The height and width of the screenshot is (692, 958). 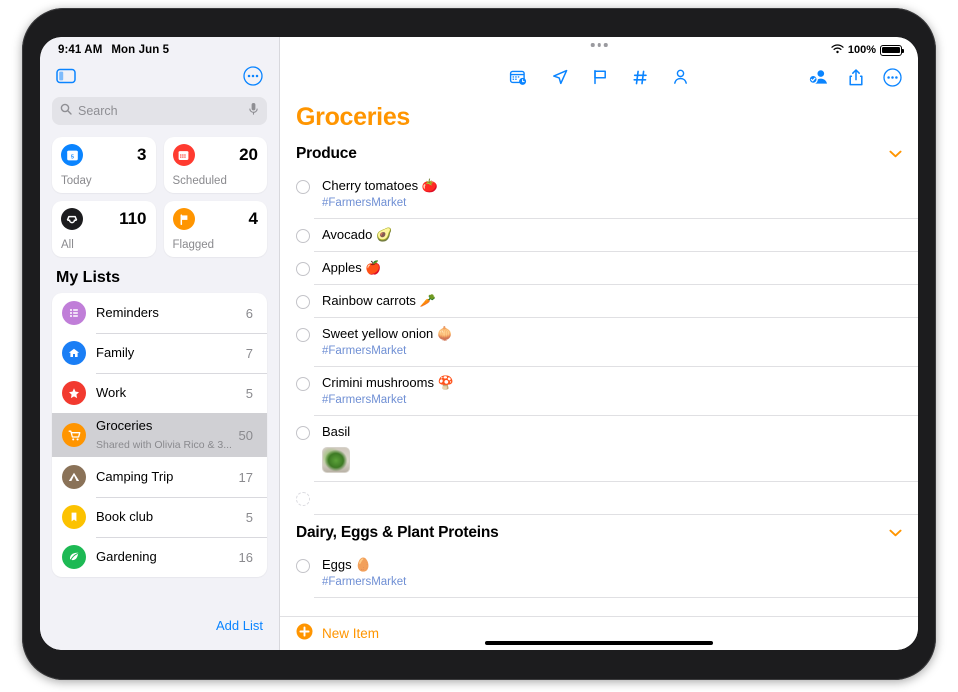 What do you see at coordinates (599, 300) in the screenshot?
I see `reminder-item: Rainbow carrots 🥕` at bounding box center [599, 300].